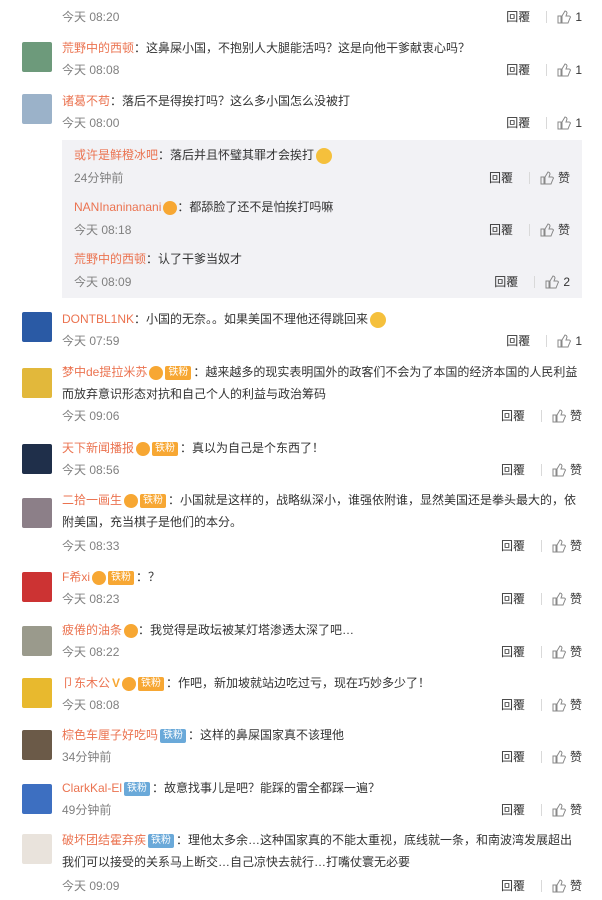 Image resolution: width=602 pixels, height=900 pixels. Describe the element at coordinates (378, 319) in the screenshot. I see `emoji-icon` at that location.